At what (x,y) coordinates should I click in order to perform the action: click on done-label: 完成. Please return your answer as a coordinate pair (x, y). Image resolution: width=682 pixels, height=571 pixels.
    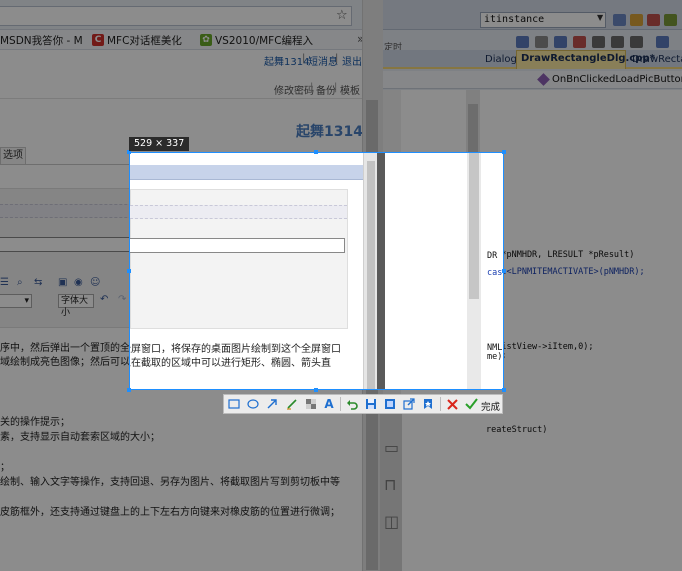
    Looking at the image, I should click on (490, 406).